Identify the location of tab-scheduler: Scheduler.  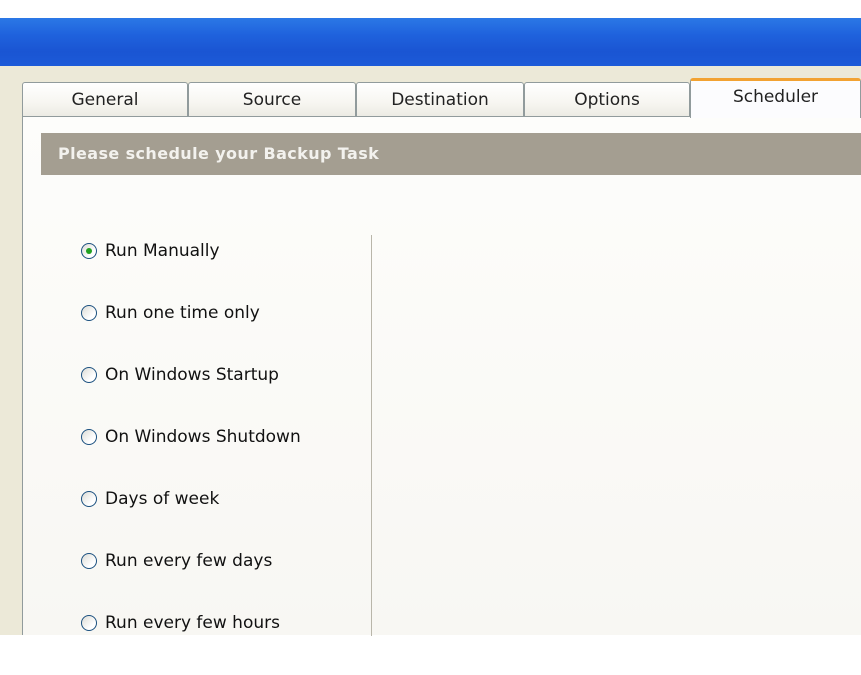
(775, 98).